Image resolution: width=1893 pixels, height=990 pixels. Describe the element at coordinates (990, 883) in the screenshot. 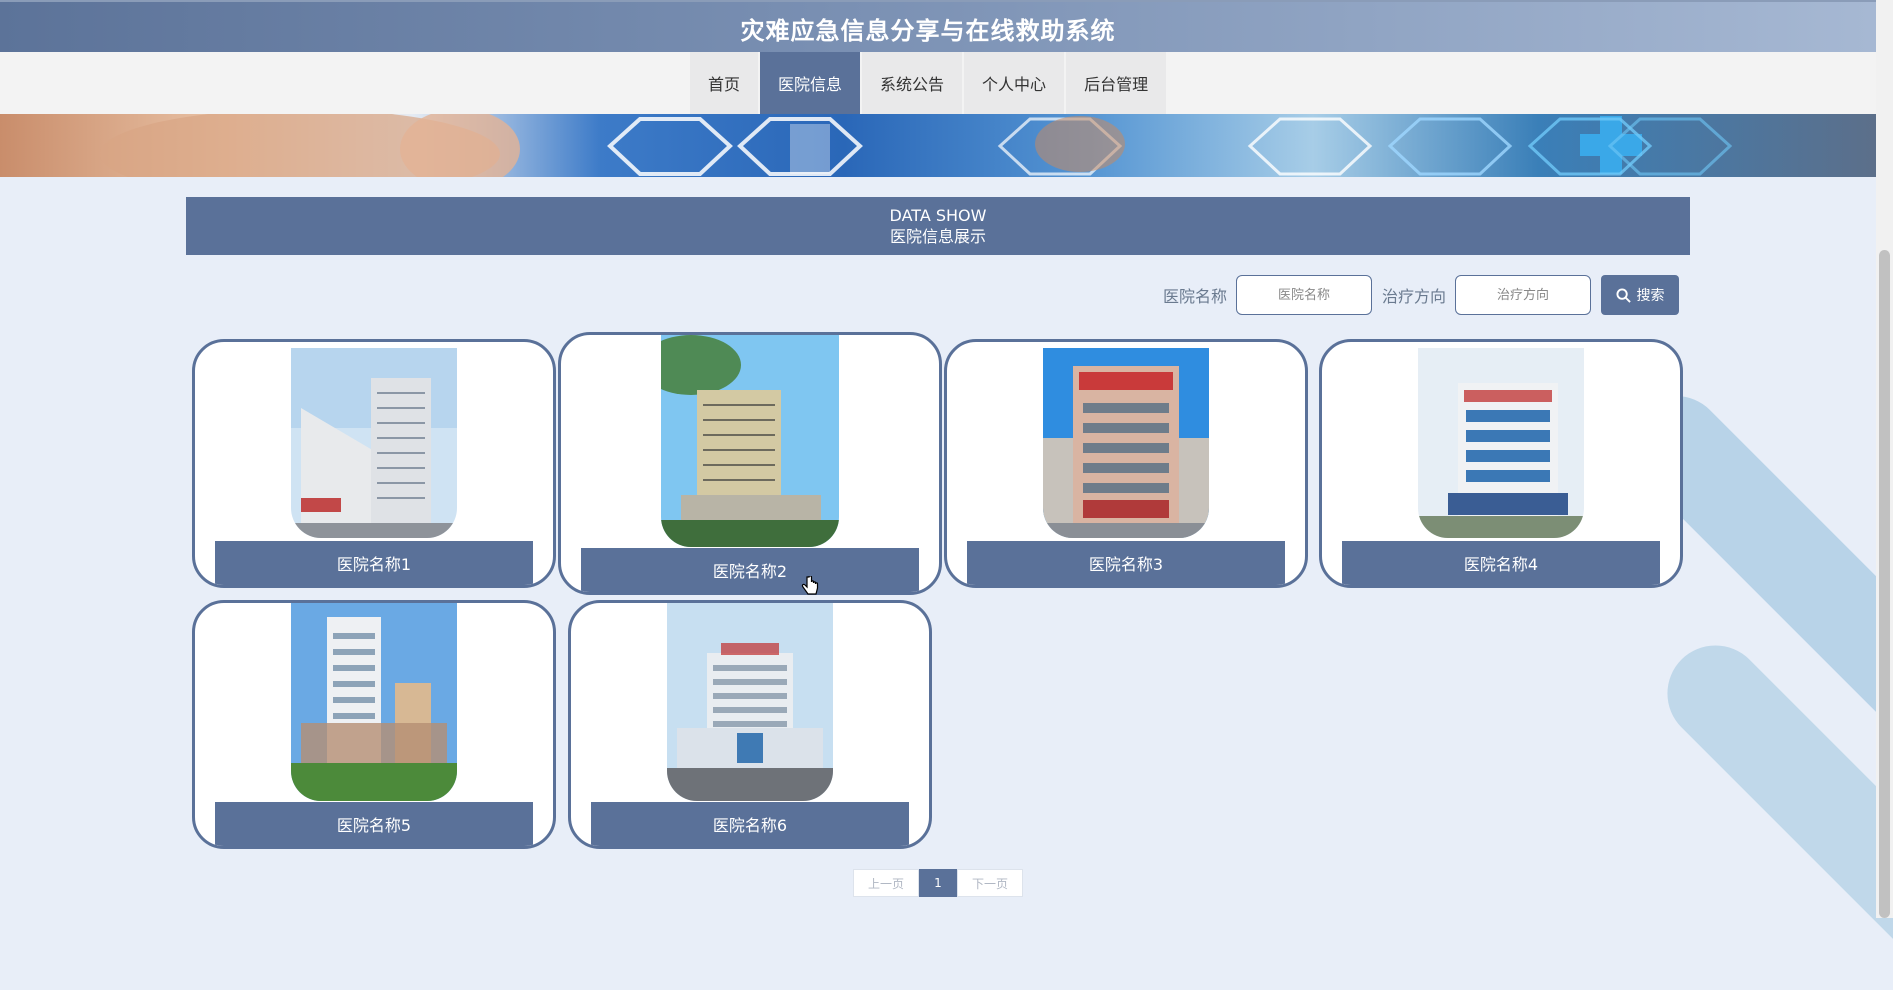

I see `next-page-button: 下一页` at that location.